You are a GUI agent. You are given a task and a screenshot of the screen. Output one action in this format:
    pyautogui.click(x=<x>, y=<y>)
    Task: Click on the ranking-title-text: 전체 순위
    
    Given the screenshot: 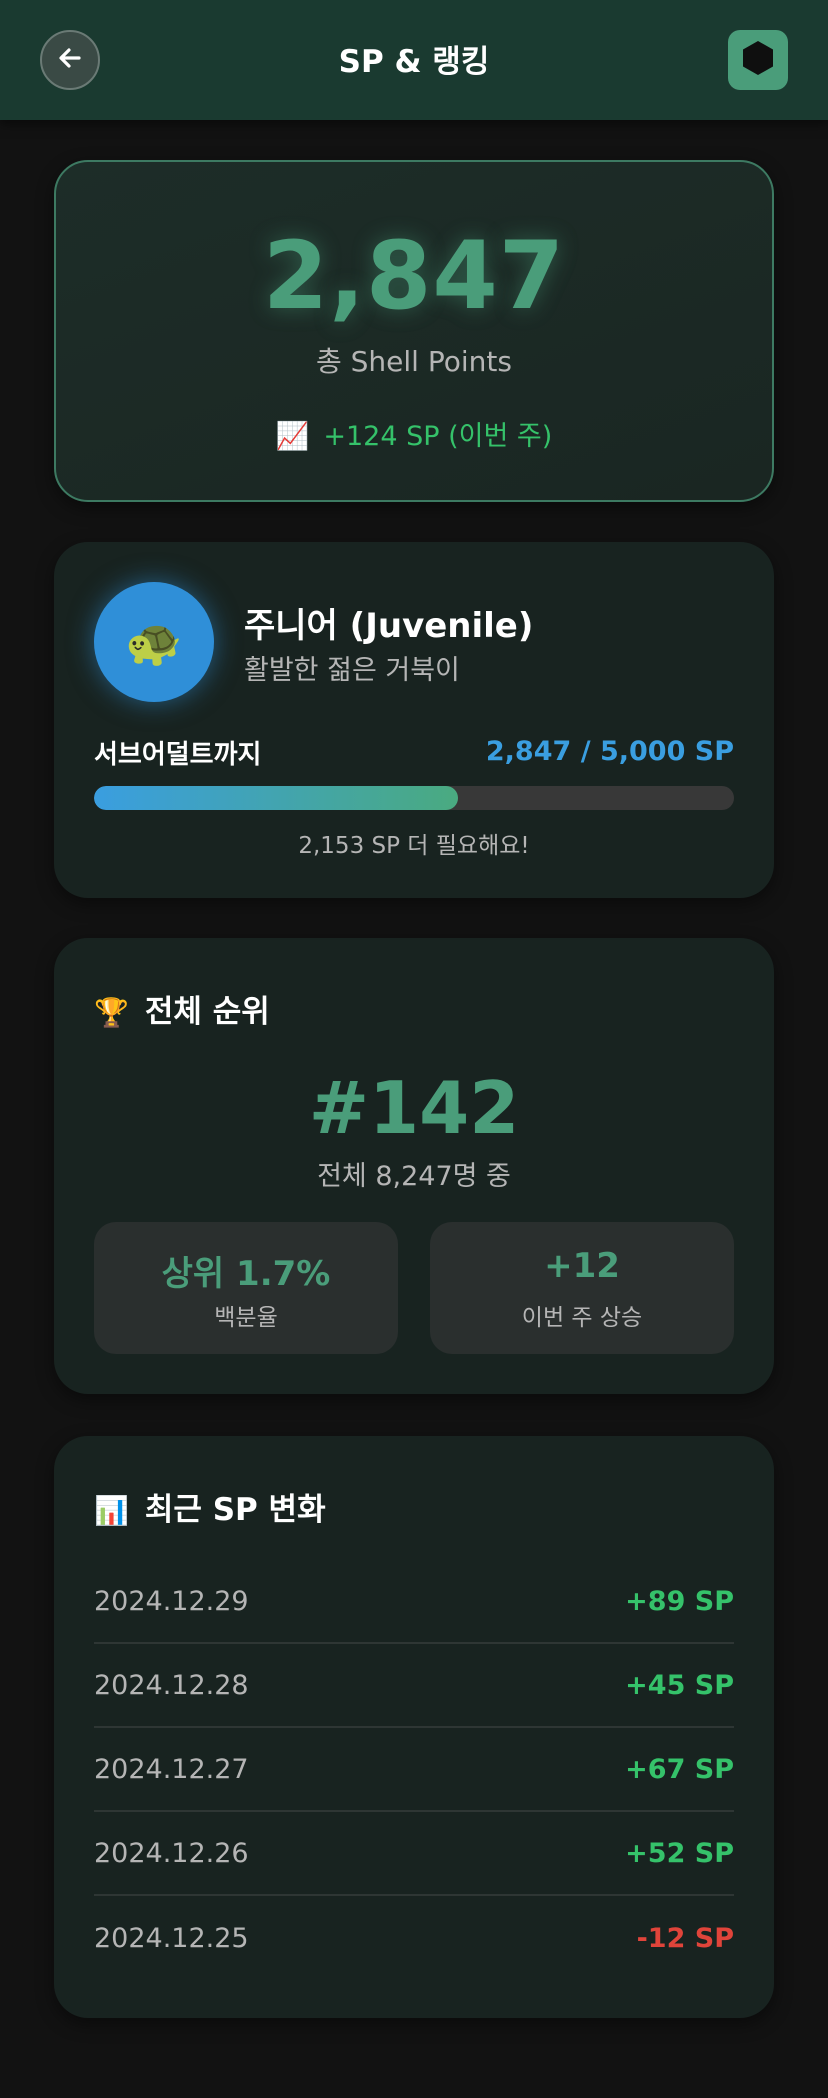 What is the action you would take?
    pyautogui.click(x=207, y=1012)
    